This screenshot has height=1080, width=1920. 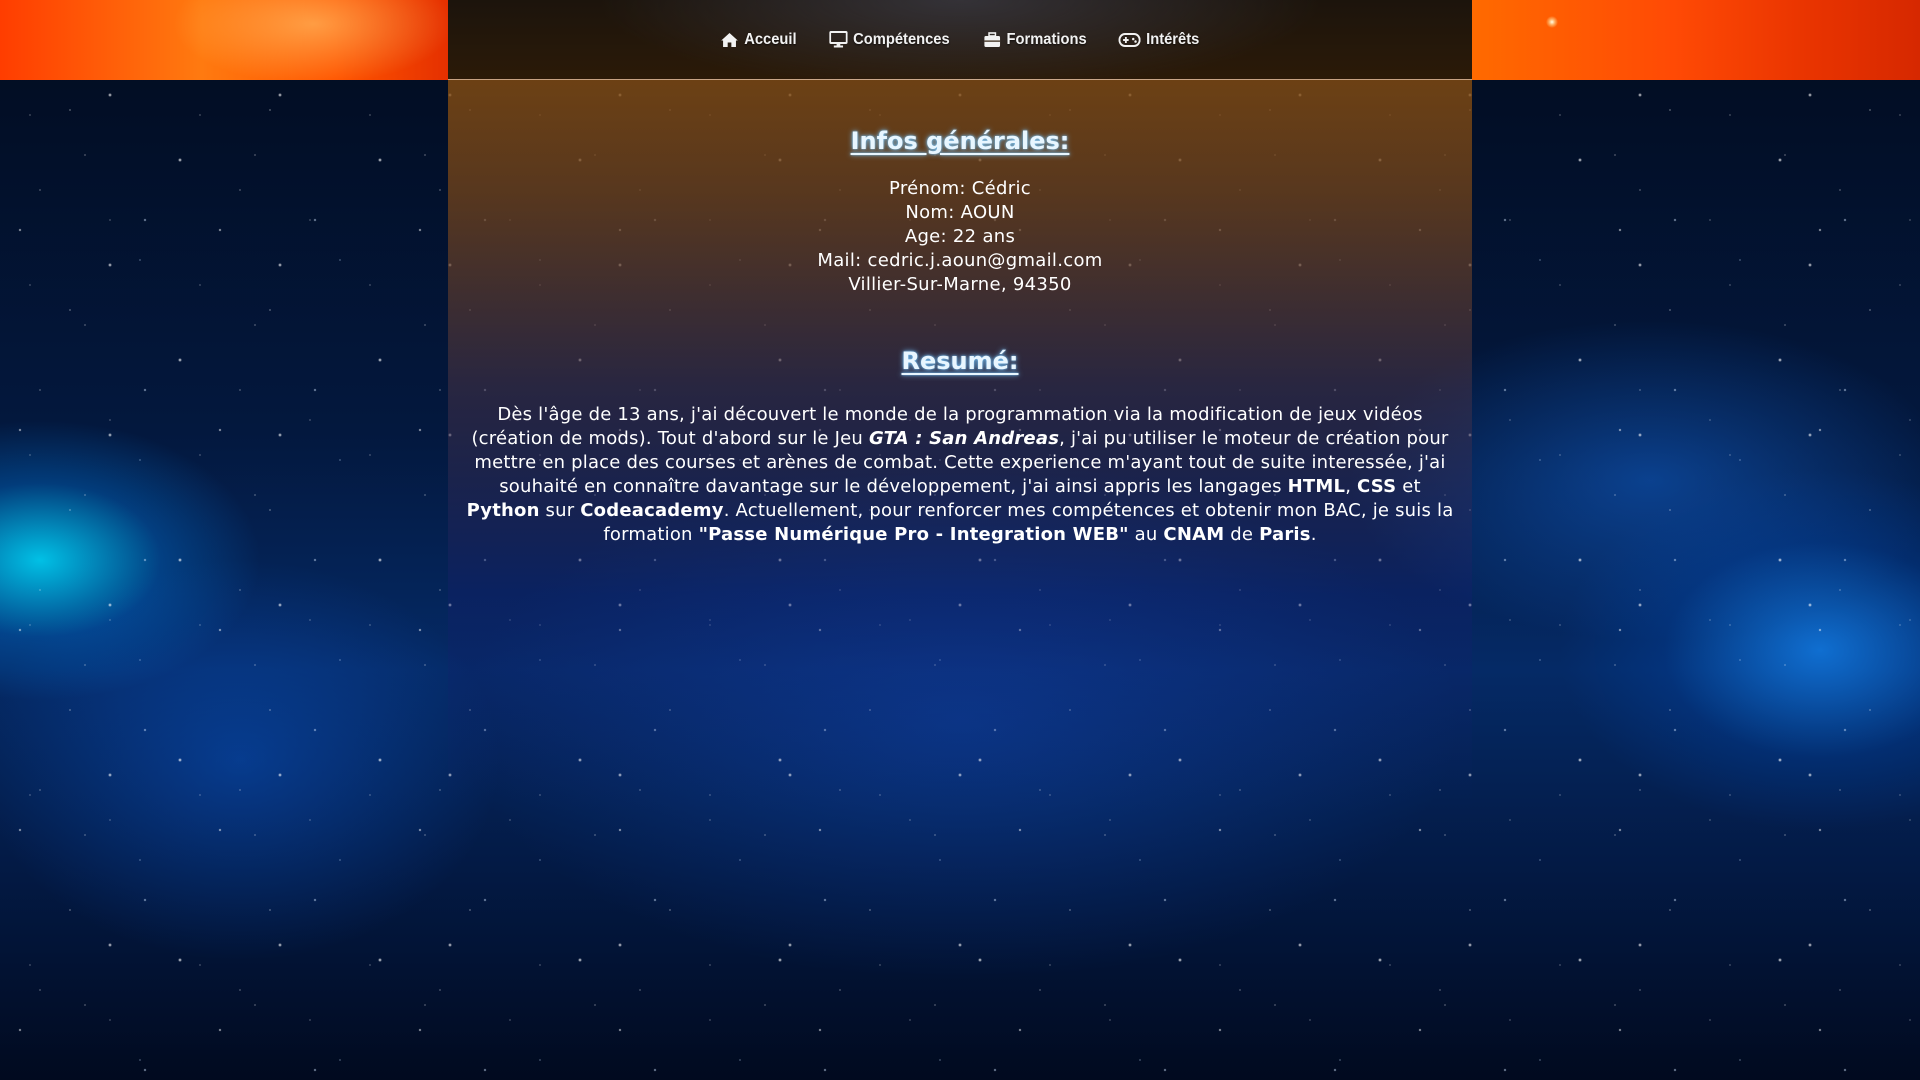 I want to click on infos-title: Infos générales:, so click(x=960, y=141).